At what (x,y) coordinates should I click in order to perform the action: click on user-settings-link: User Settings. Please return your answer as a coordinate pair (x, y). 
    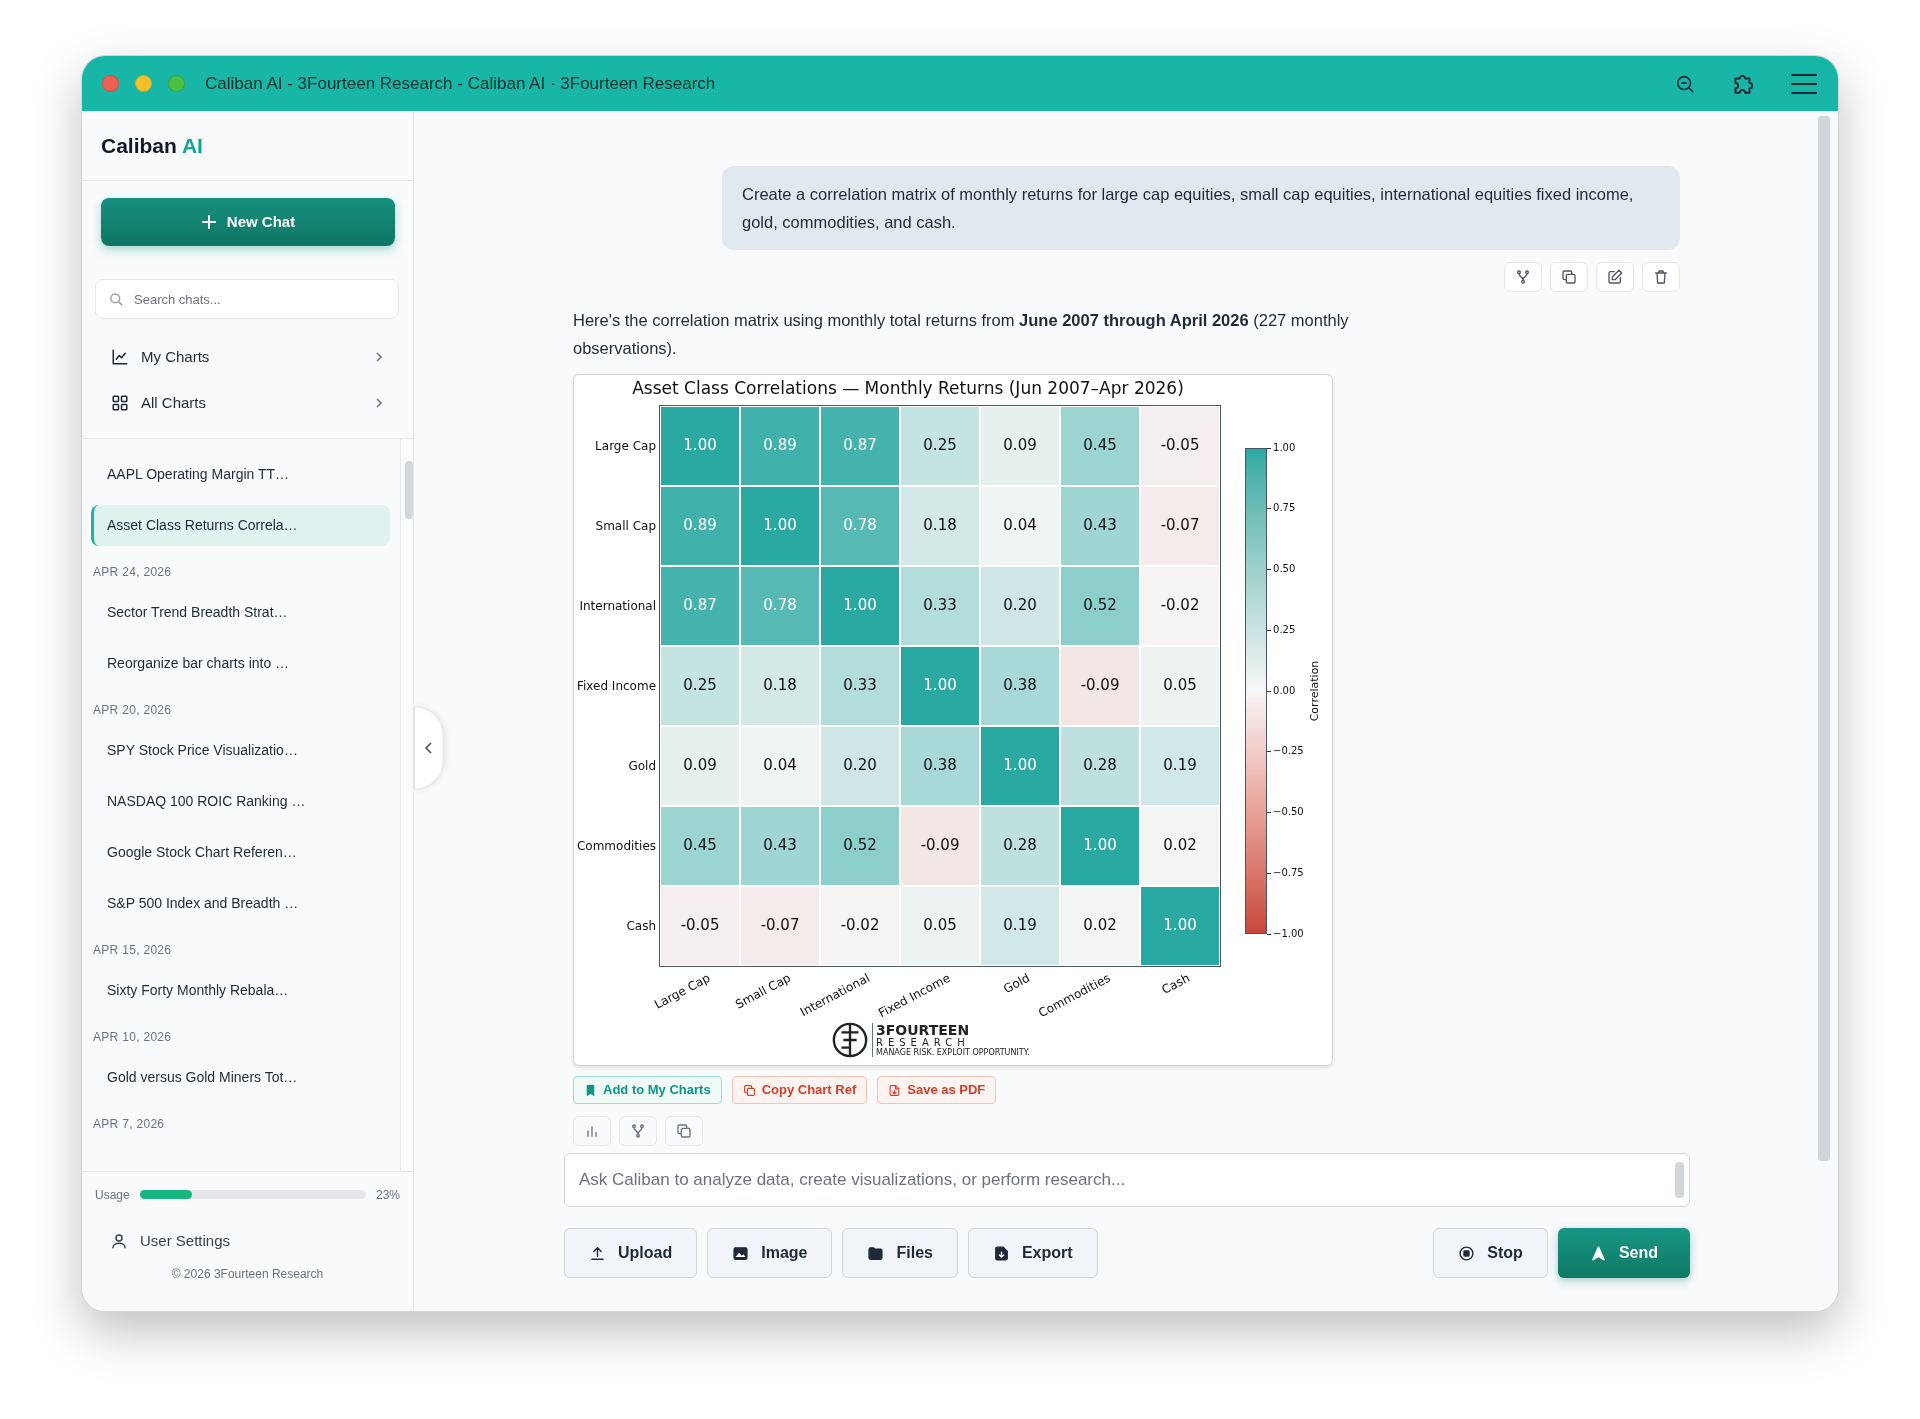
    Looking at the image, I should click on (247, 1241).